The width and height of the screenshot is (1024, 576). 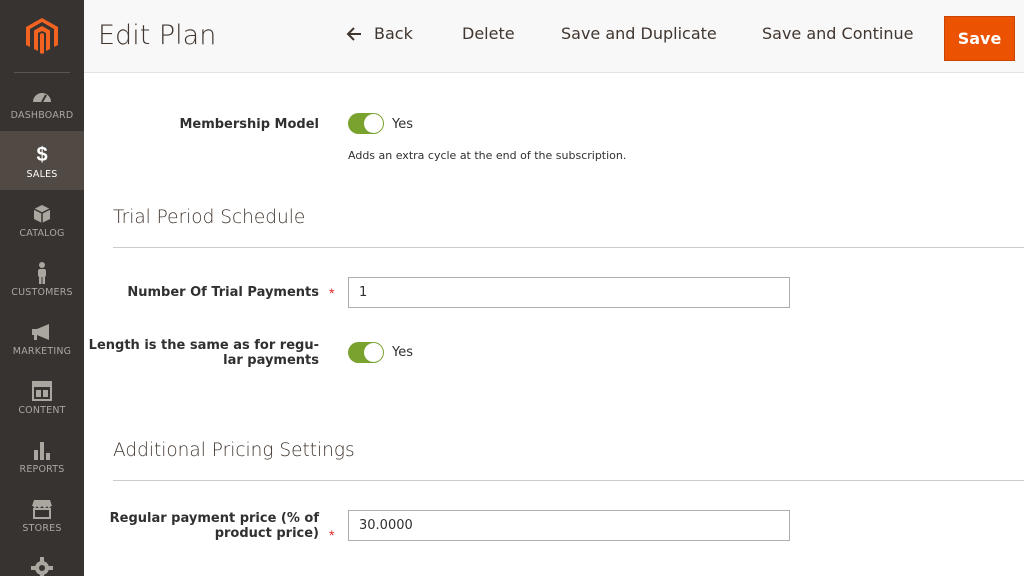 What do you see at coordinates (249, 124) in the screenshot?
I see `membership-model-label: Membership Model` at bounding box center [249, 124].